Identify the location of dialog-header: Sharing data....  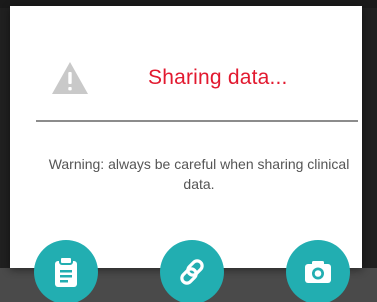
(186, 80).